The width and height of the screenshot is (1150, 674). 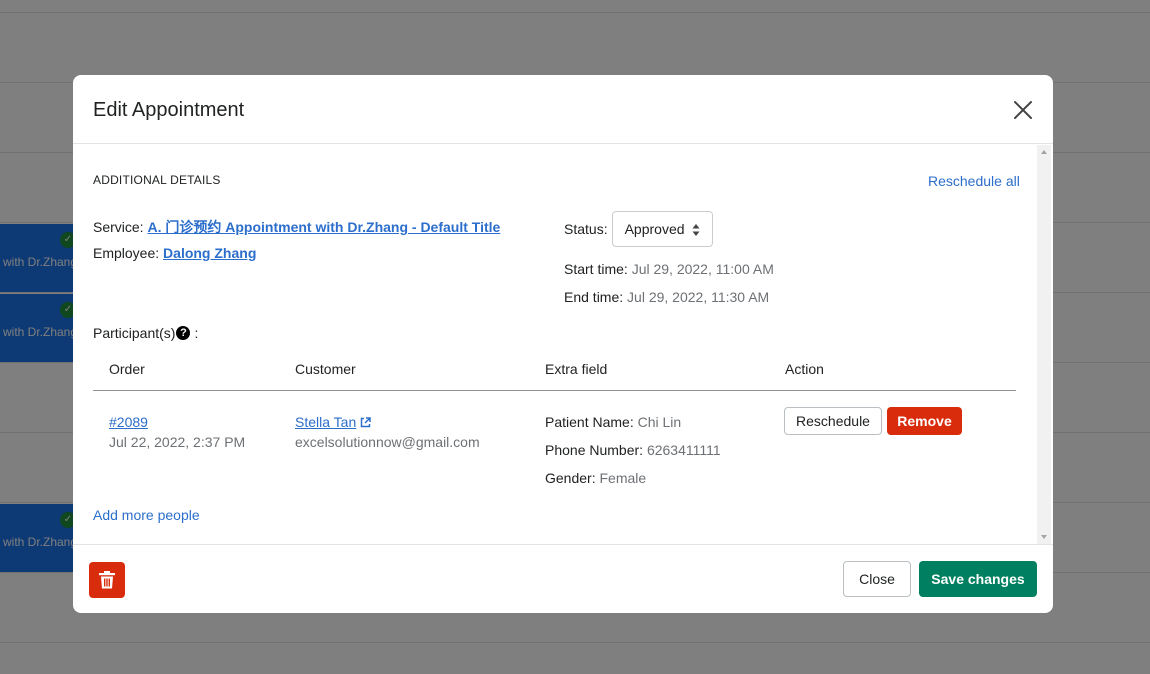 What do you see at coordinates (833, 421) in the screenshot?
I see `reschedule-button: Reschedule` at bounding box center [833, 421].